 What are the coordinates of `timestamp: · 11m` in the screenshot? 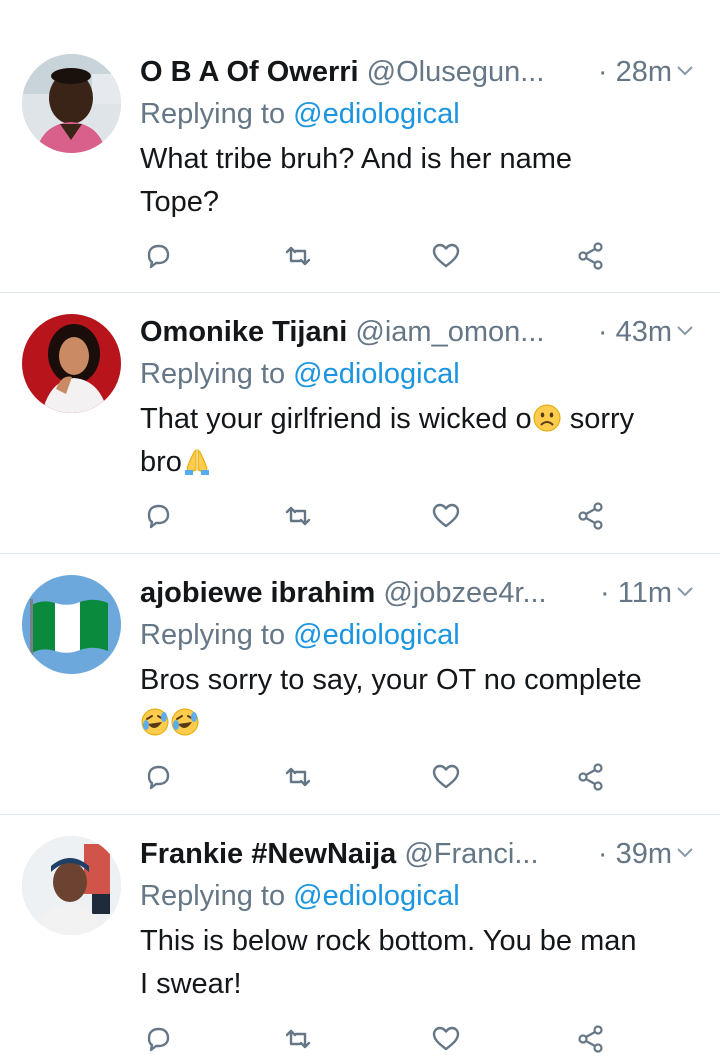 It's located at (634, 593).